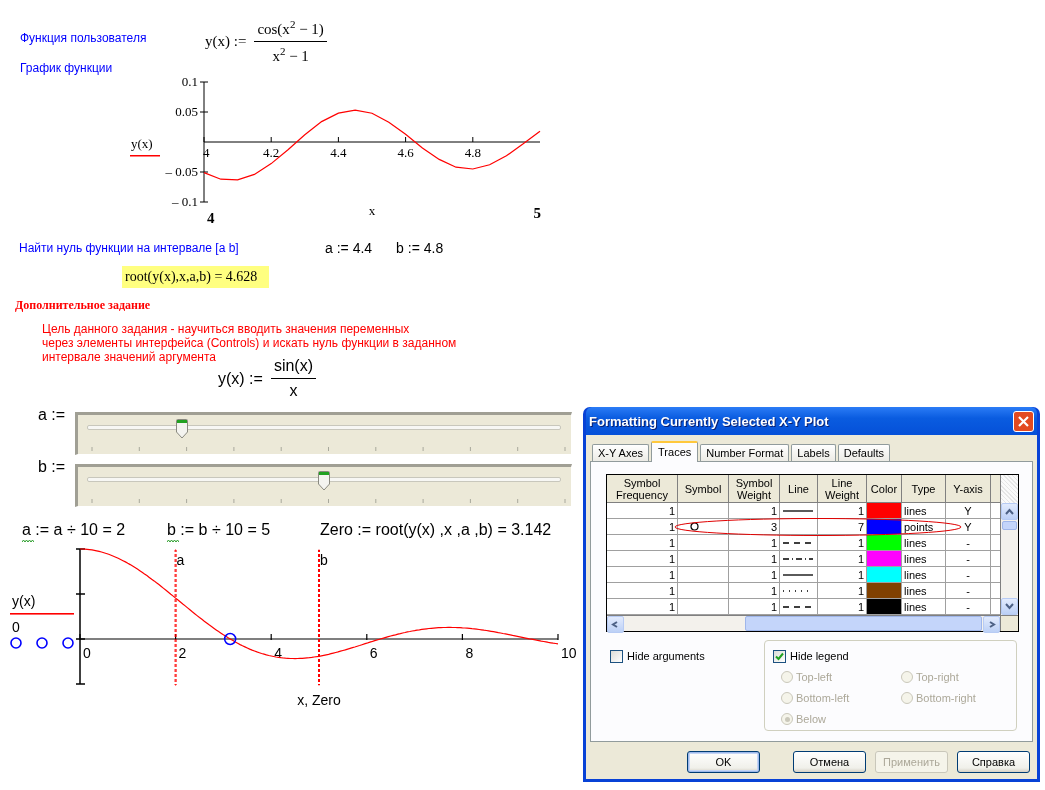 This screenshot has width=1045, height=790. What do you see at coordinates (436, 529) in the screenshot?
I see `formula-text: Zero := root(y(x) ,x ,a ,b) = 3.142` at bounding box center [436, 529].